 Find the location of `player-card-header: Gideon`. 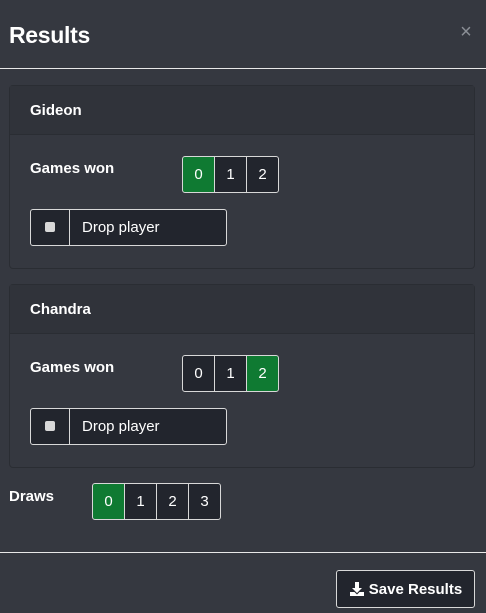

player-card-header: Gideon is located at coordinates (242, 110).